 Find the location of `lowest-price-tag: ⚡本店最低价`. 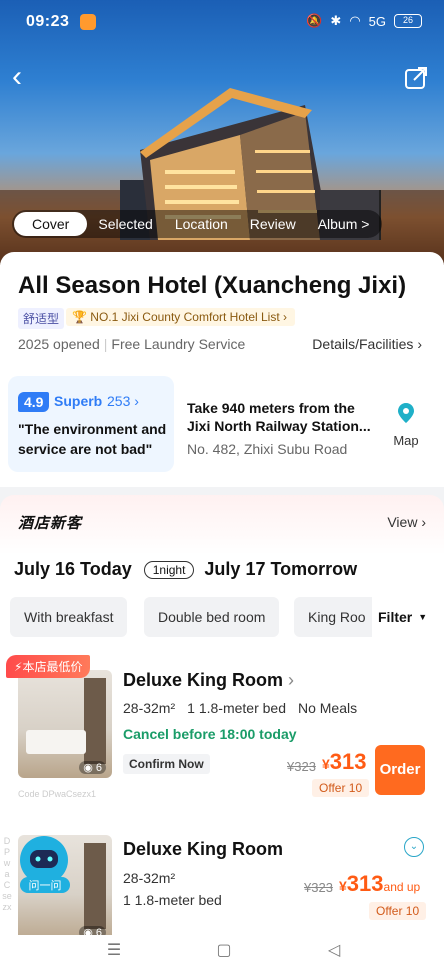

lowest-price-tag: ⚡本店最低价 is located at coordinates (48, 666).